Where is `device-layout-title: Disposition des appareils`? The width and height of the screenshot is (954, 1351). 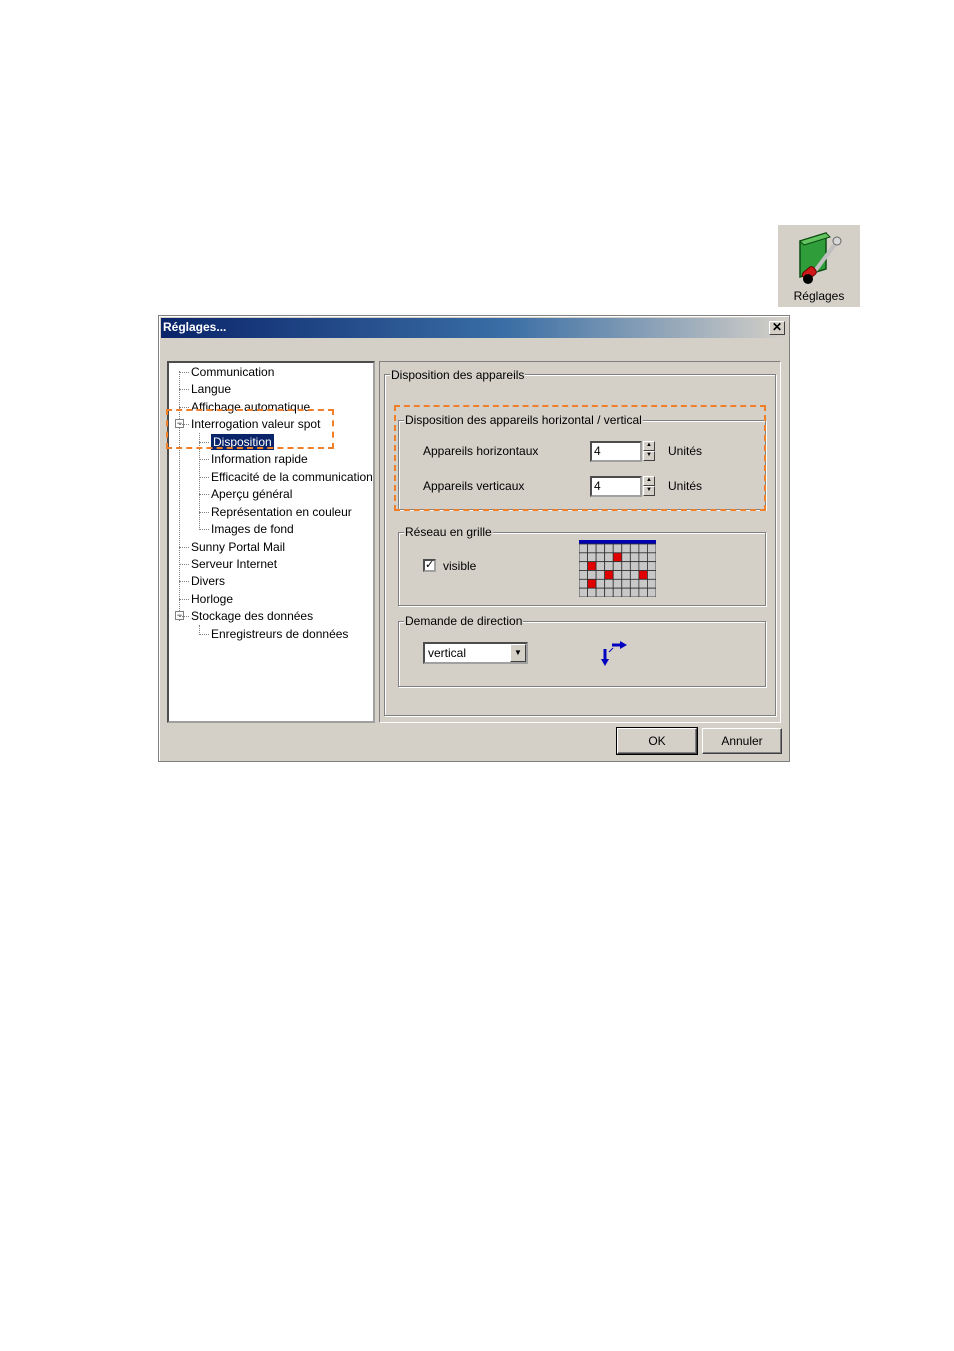
device-layout-title: Disposition des appareils is located at coordinates (458, 375).